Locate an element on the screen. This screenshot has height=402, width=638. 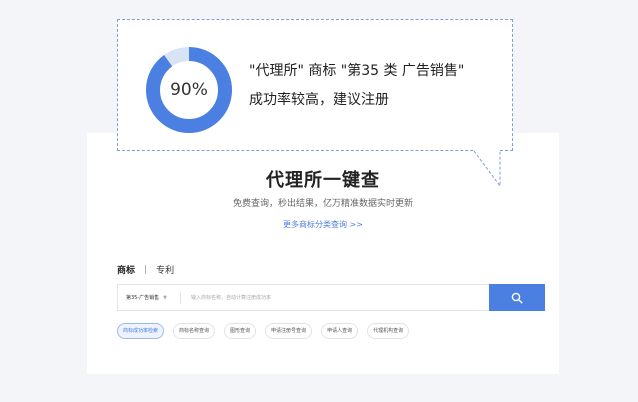
quick-links: 商标成功率检索 商标名称查询 图形查询 申请注册号查询 申请人查询 代理机构查询 is located at coordinates (267, 331).